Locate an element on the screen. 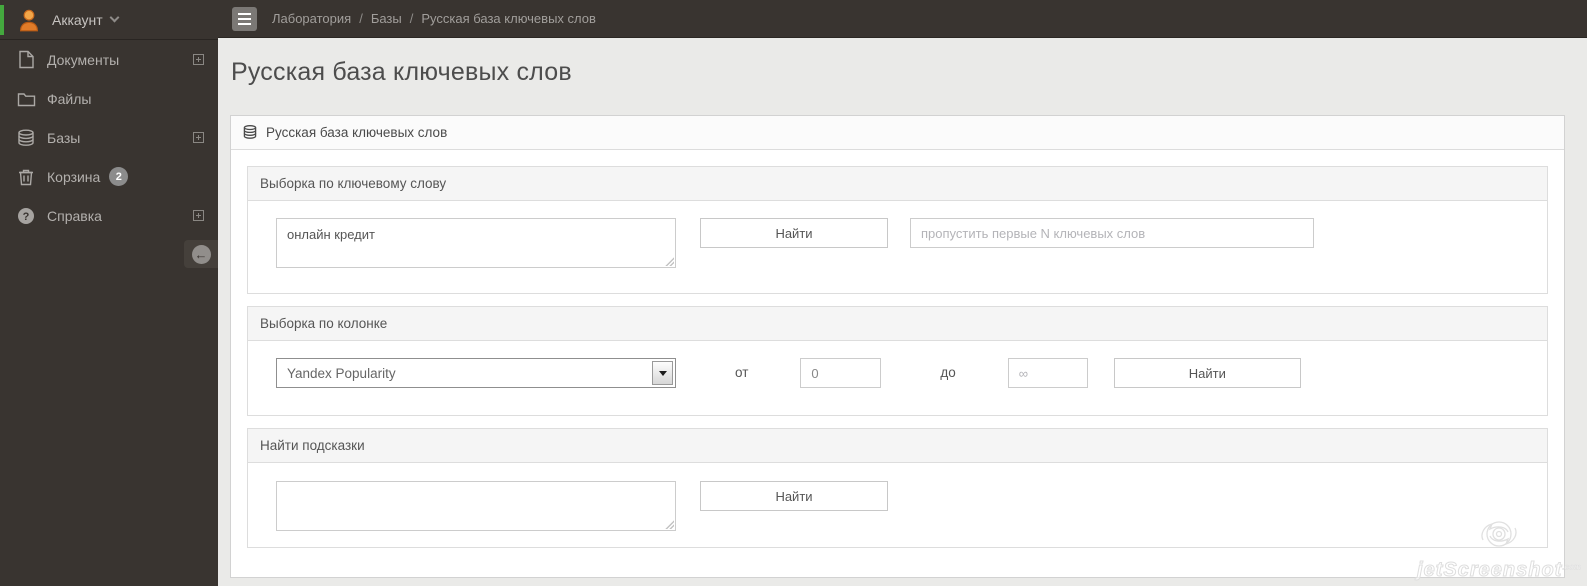 The width and height of the screenshot is (1587, 586). trash-count-badge: 2 is located at coordinates (119, 176).